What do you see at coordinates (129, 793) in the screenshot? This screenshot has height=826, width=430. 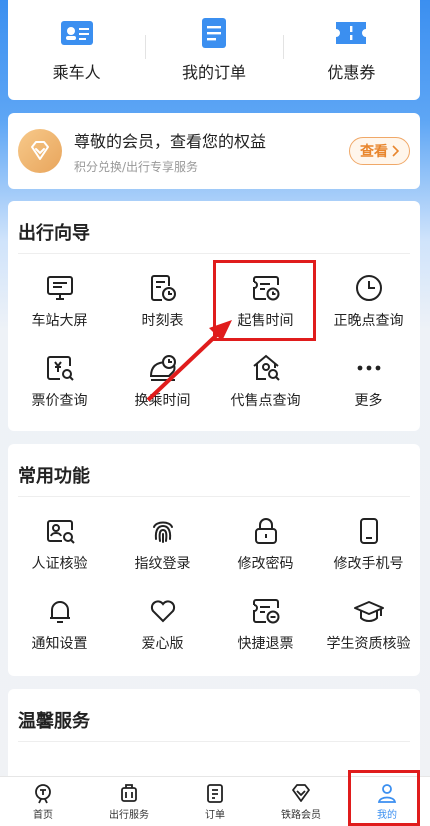 I see `luggage-icon` at bounding box center [129, 793].